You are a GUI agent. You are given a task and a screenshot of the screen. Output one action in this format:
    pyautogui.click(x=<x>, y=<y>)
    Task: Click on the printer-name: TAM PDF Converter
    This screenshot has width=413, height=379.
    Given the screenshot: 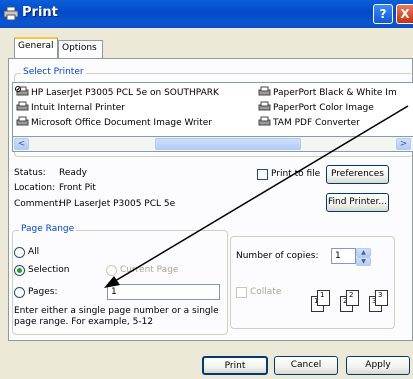 What is the action you would take?
    pyautogui.click(x=316, y=123)
    